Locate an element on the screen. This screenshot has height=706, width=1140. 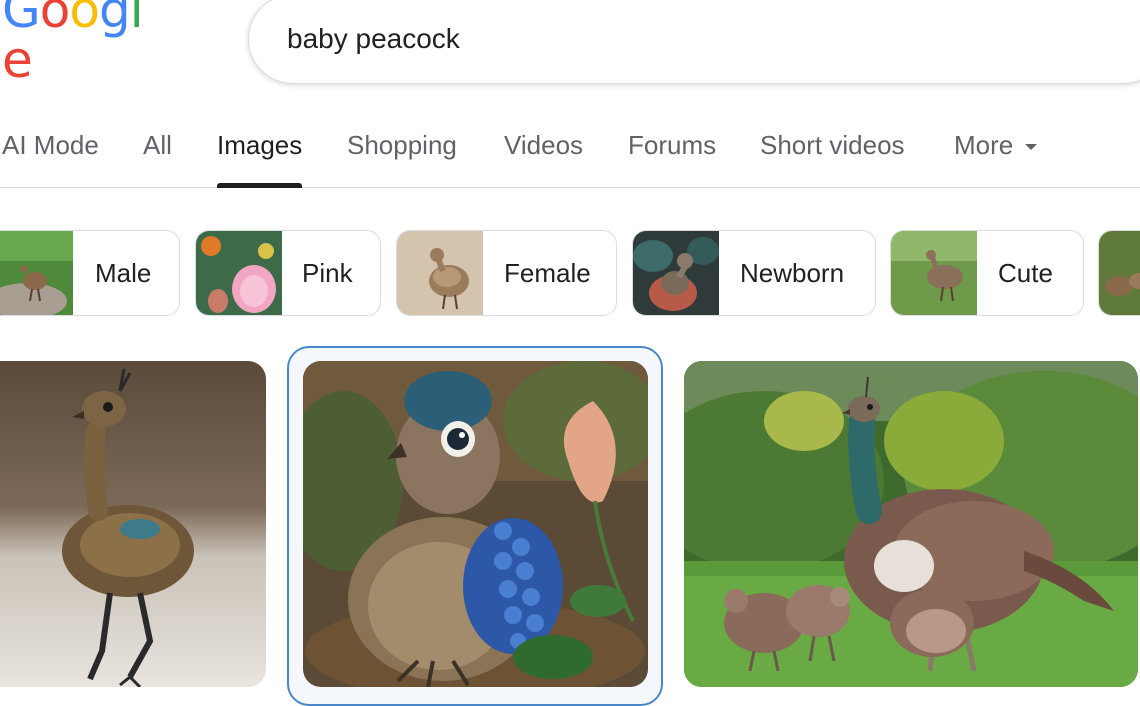
tab-videos: Videos is located at coordinates (543, 159).